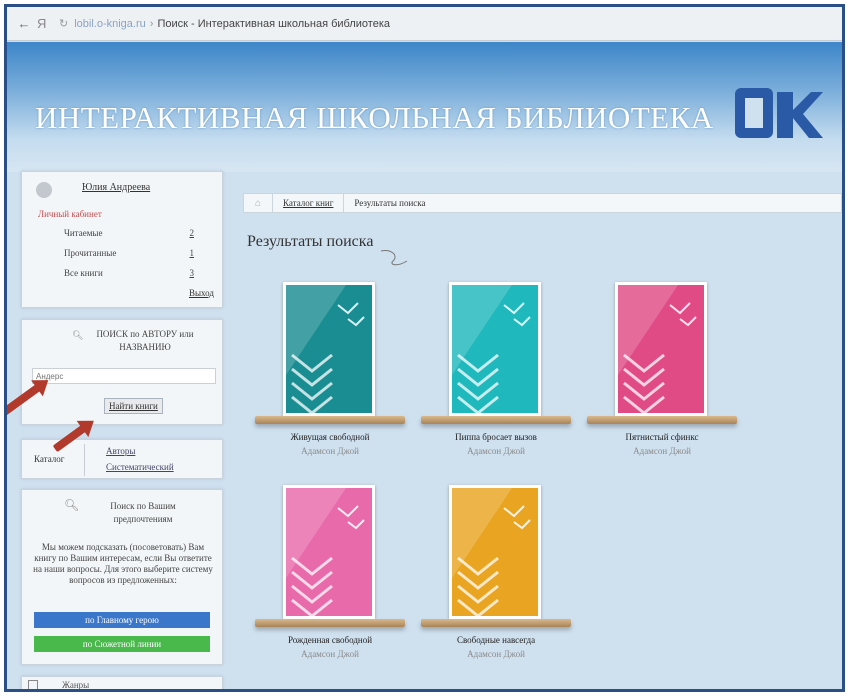 The height and width of the screenshot is (696, 849). Describe the element at coordinates (394, 258) in the screenshot. I see `decorative-swirl-icon` at that location.